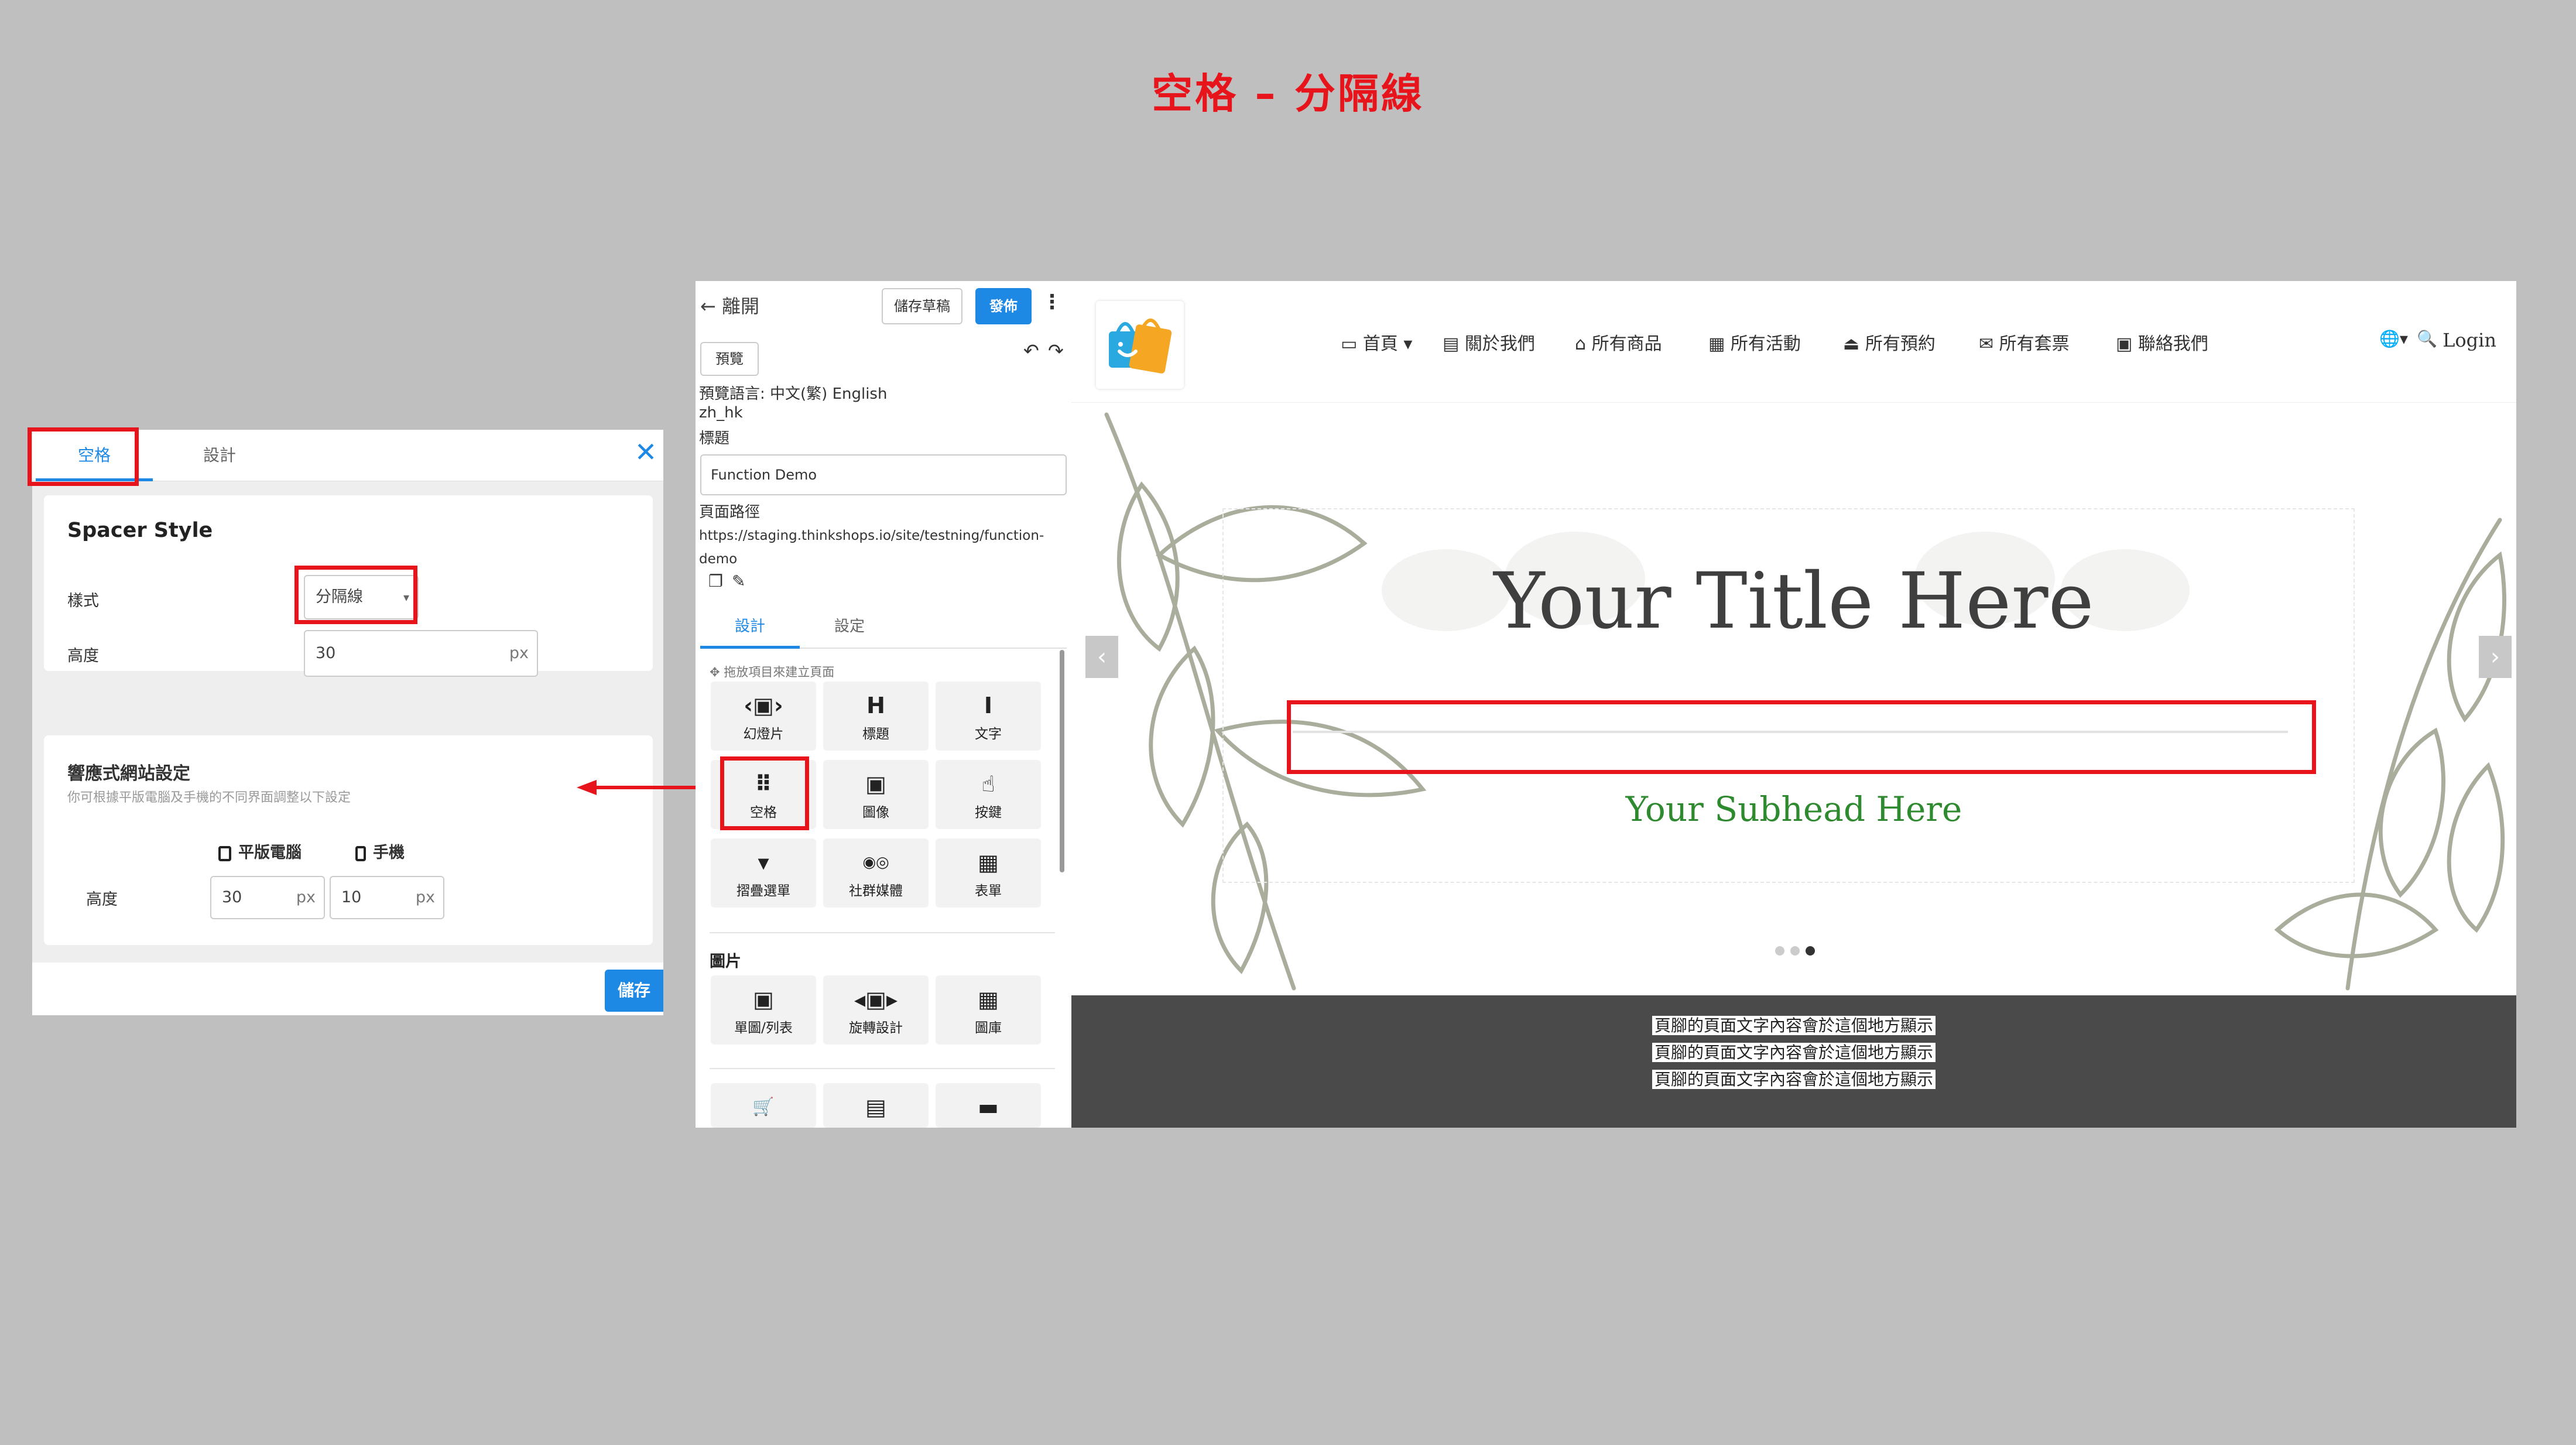 Image resolution: width=2576 pixels, height=1445 pixels. Describe the element at coordinates (1794, 601) in the screenshot. I see `hero-title: Your Title Here` at that location.